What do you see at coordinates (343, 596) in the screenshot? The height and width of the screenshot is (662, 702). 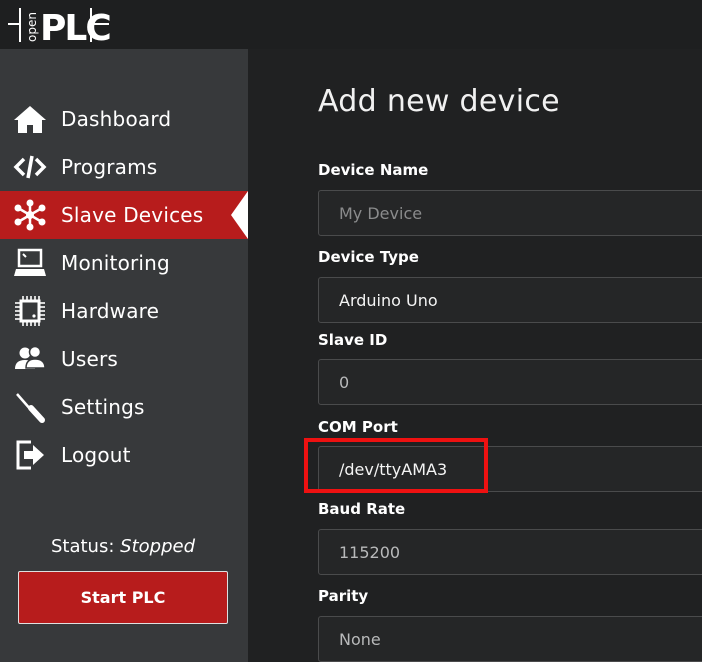 I see `parity-label: Parity` at bounding box center [343, 596].